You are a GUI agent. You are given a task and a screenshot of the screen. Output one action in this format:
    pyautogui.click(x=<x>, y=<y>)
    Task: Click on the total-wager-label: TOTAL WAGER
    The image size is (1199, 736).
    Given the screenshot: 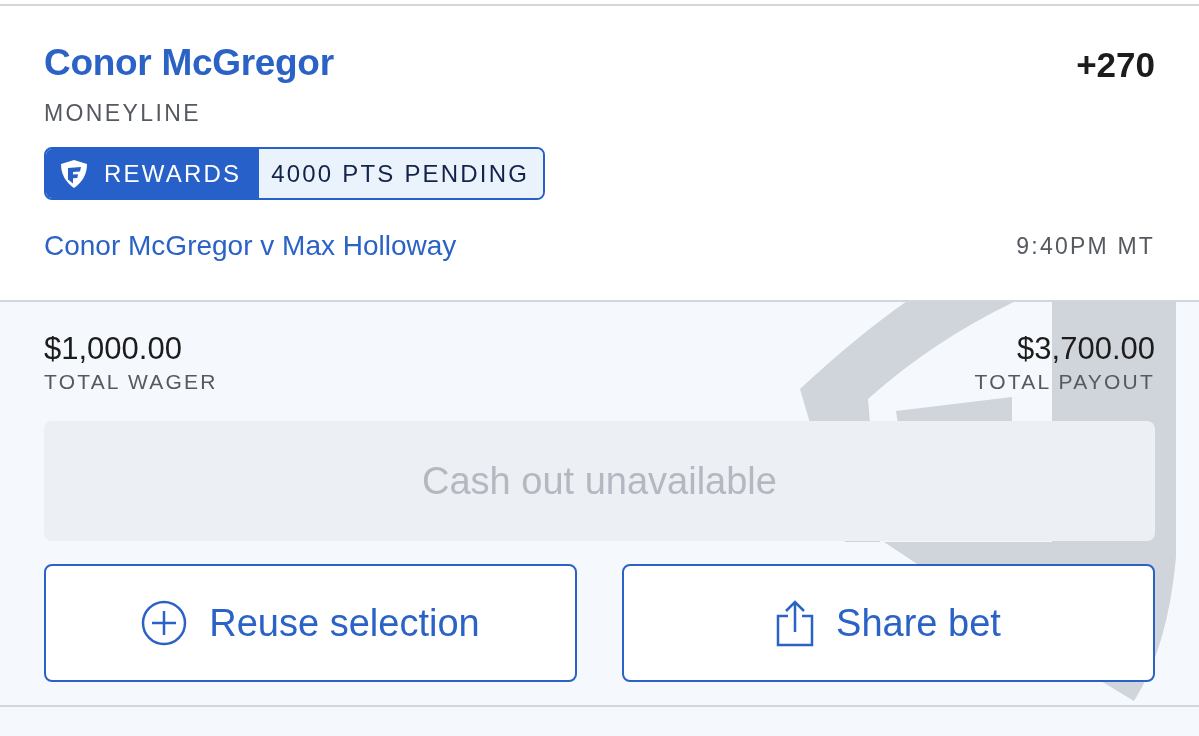 What is the action you would take?
    pyautogui.click(x=131, y=382)
    